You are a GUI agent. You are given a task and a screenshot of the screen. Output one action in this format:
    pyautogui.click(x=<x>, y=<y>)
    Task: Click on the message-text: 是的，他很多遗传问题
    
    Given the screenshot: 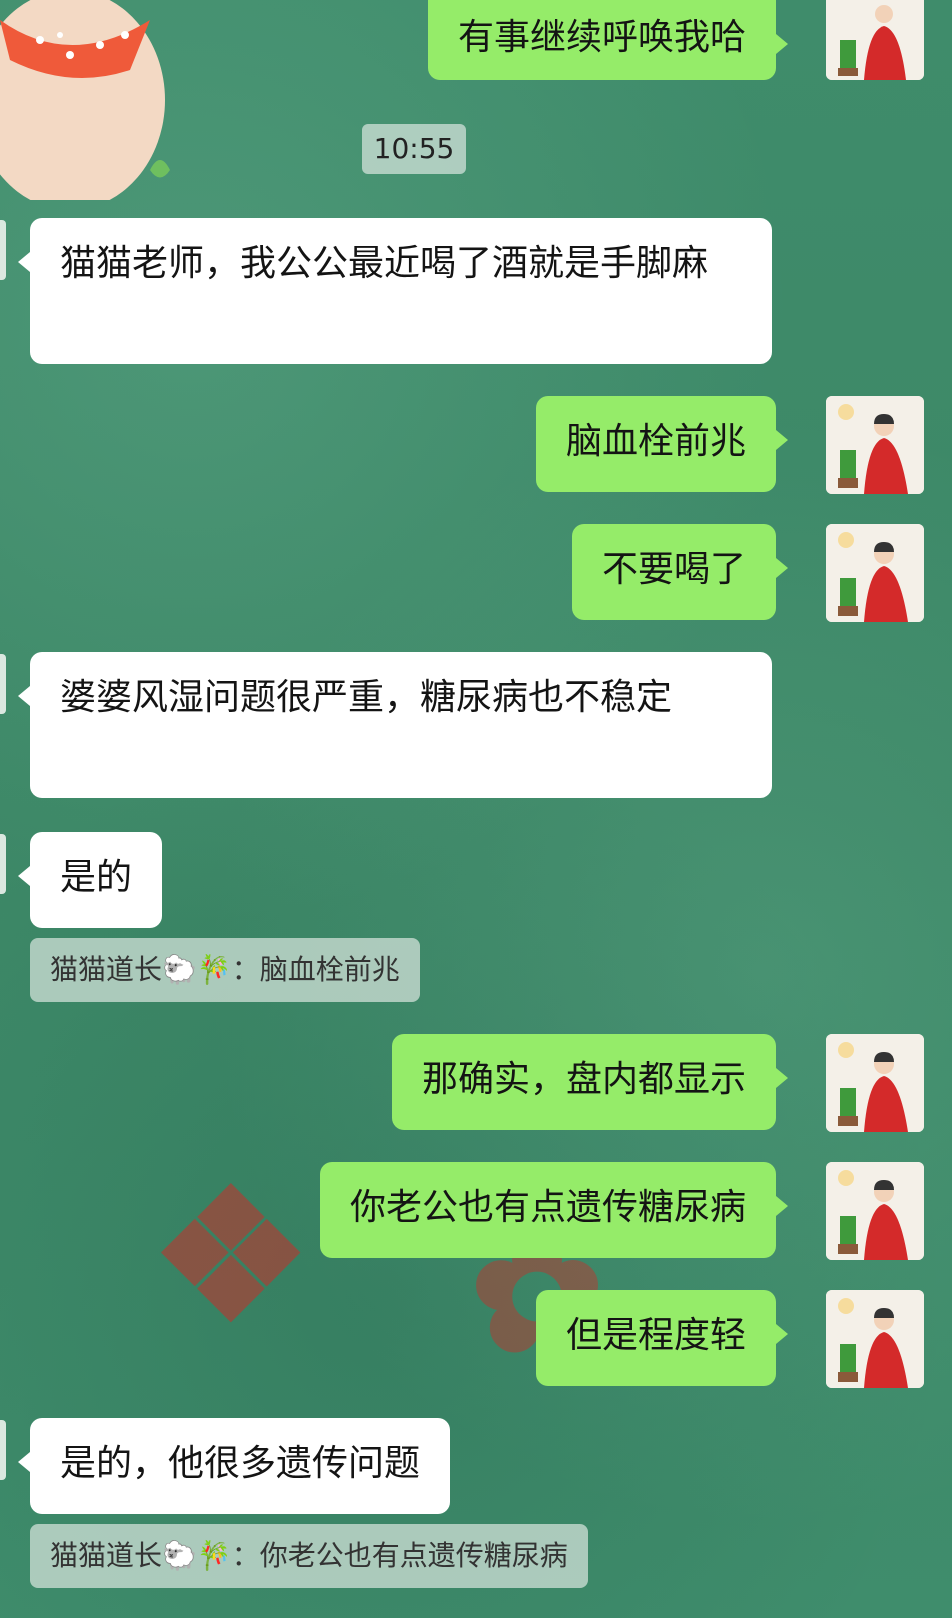 What is the action you would take?
    pyautogui.click(x=240, y=1463)
    